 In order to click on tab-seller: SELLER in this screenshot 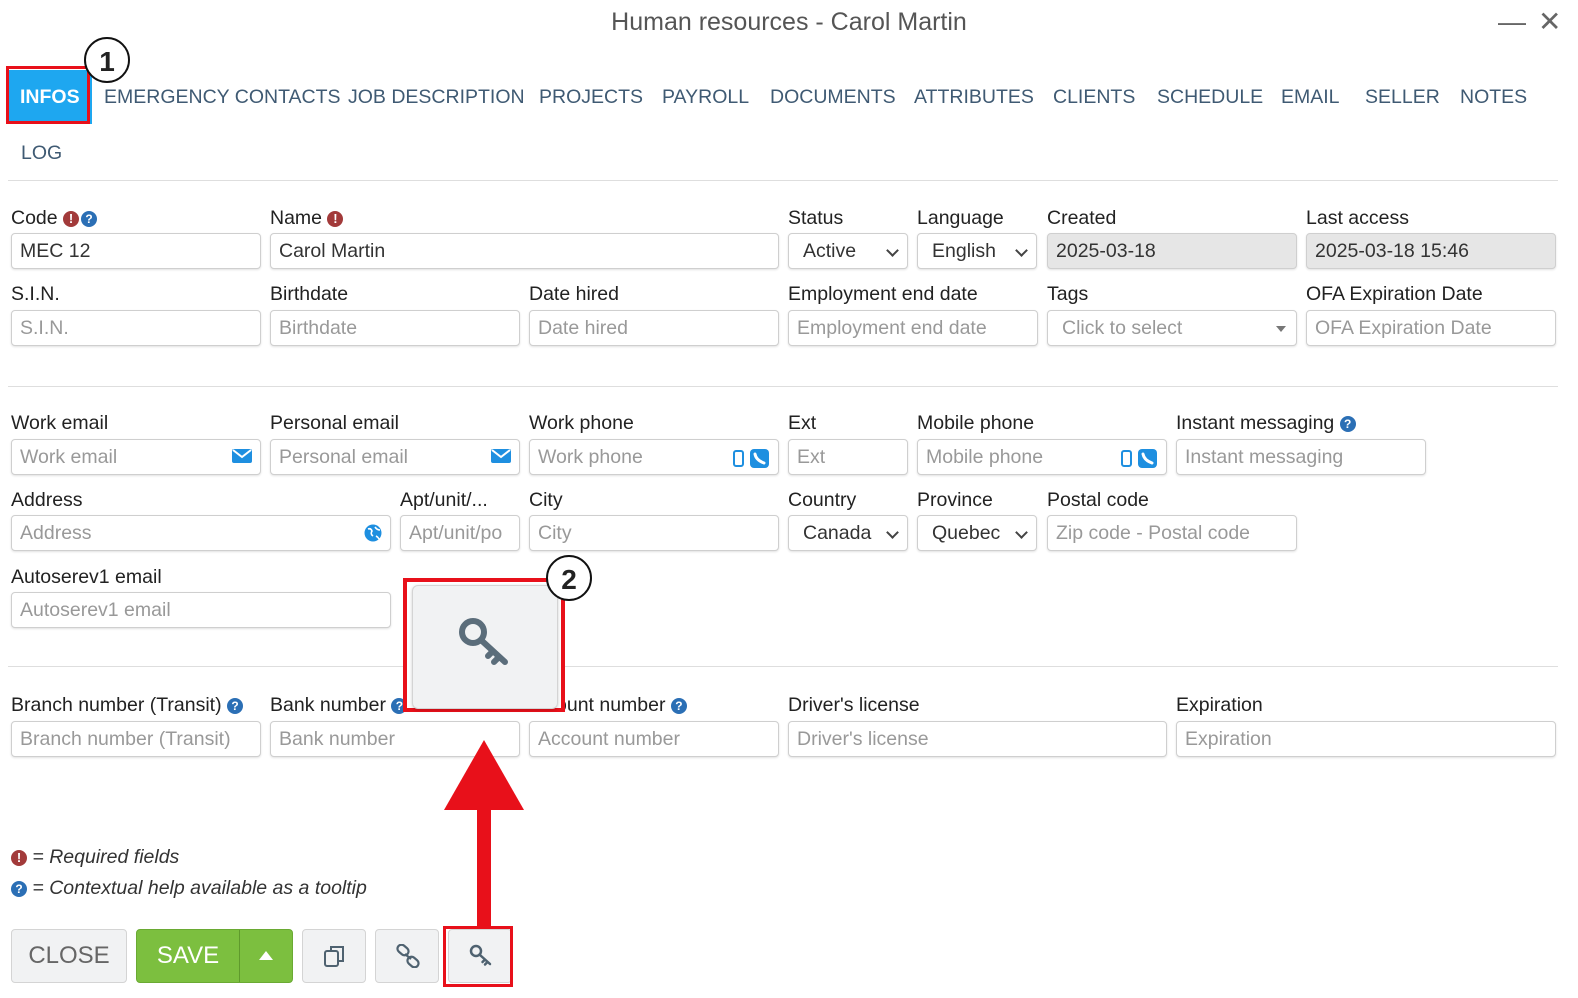, I will do `click(1402, 97)`.